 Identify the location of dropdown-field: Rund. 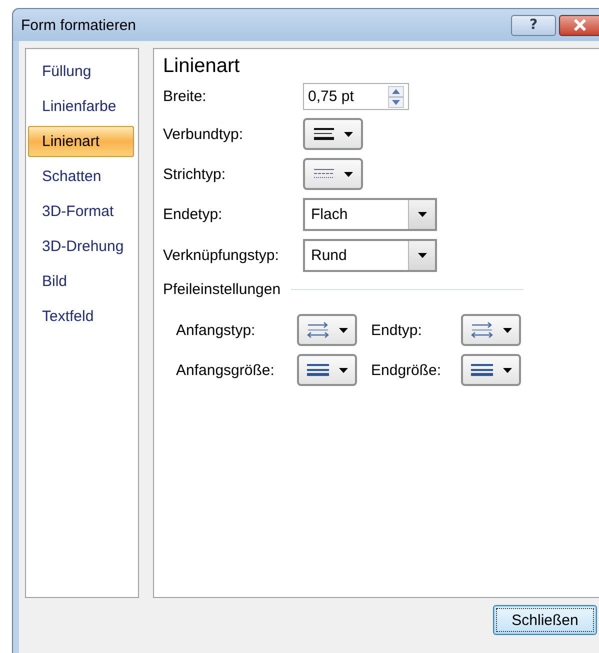
(370, 255).